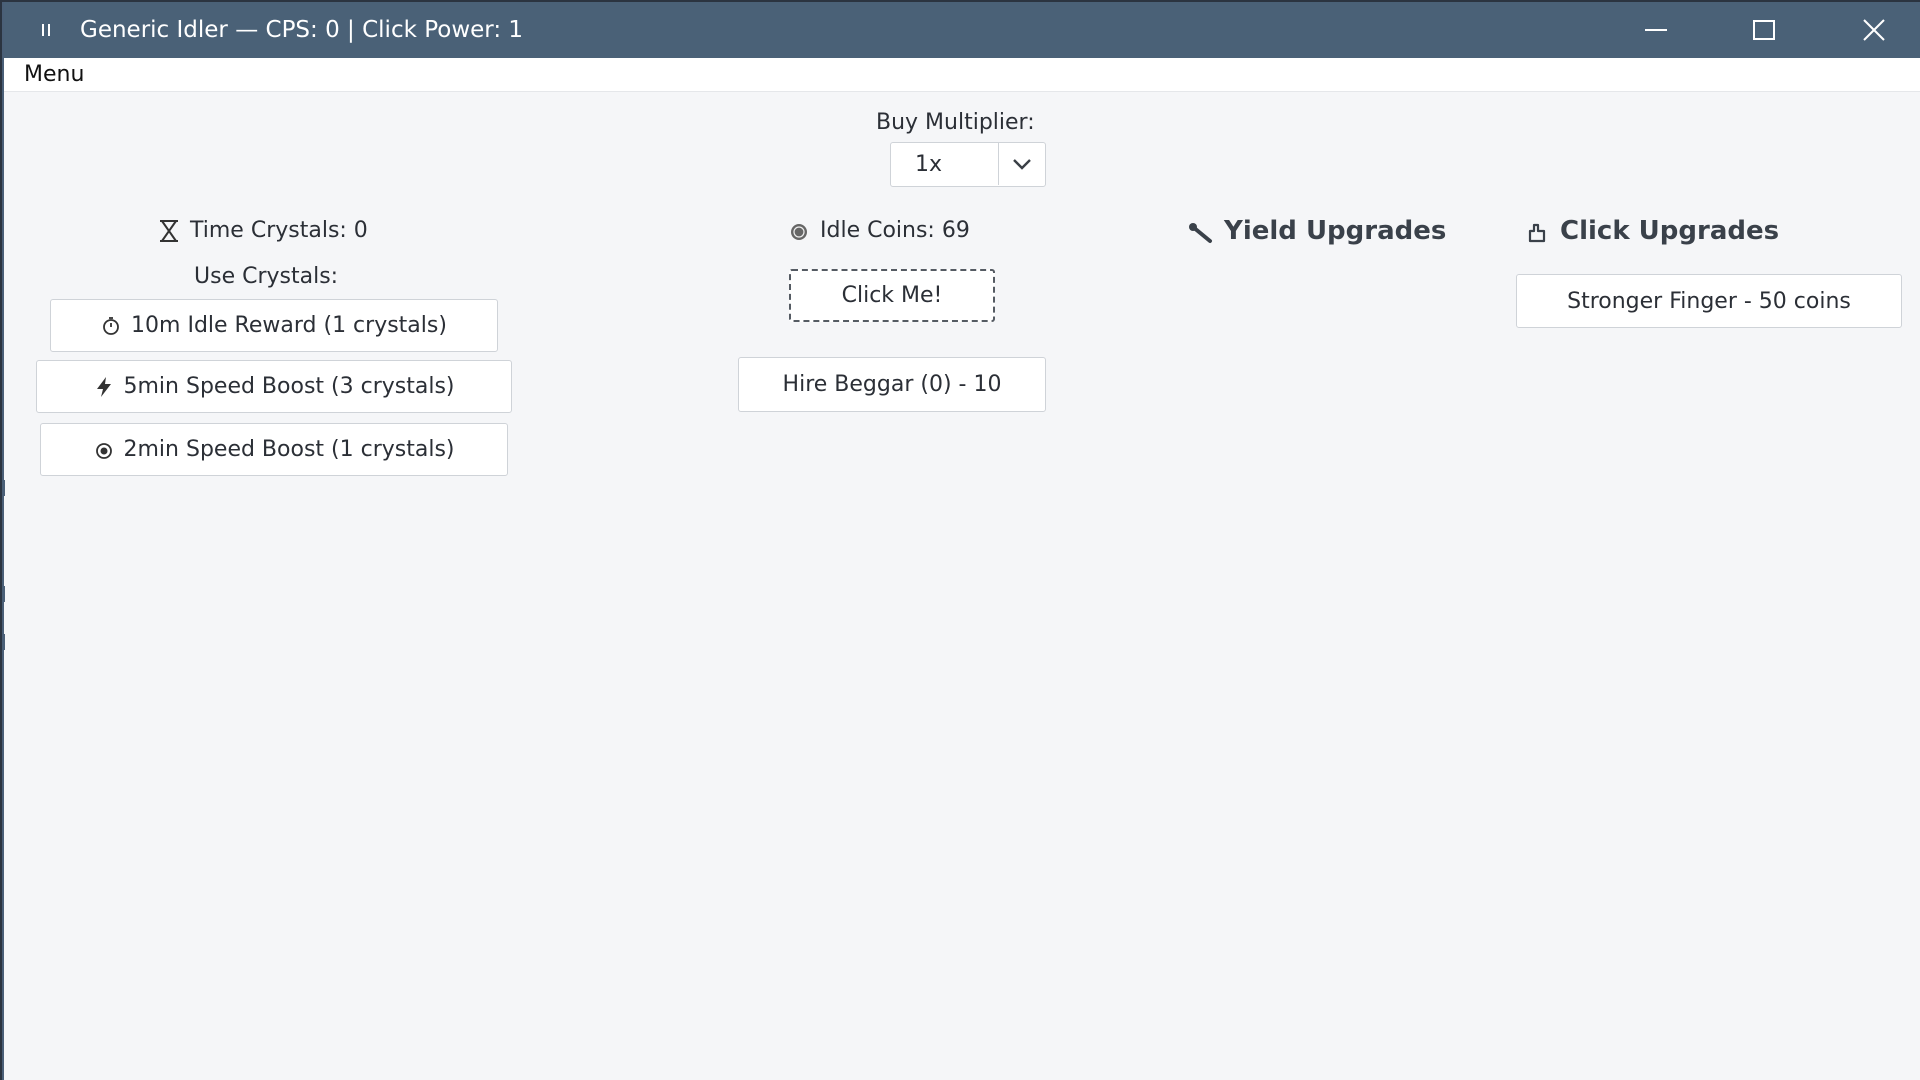  What do you see at coordinates (289, 386) in the screenshot?
I see `speed-boost-5min-label: 5min Speed Boost (3 crystals)` at bounding box center [289, 386].